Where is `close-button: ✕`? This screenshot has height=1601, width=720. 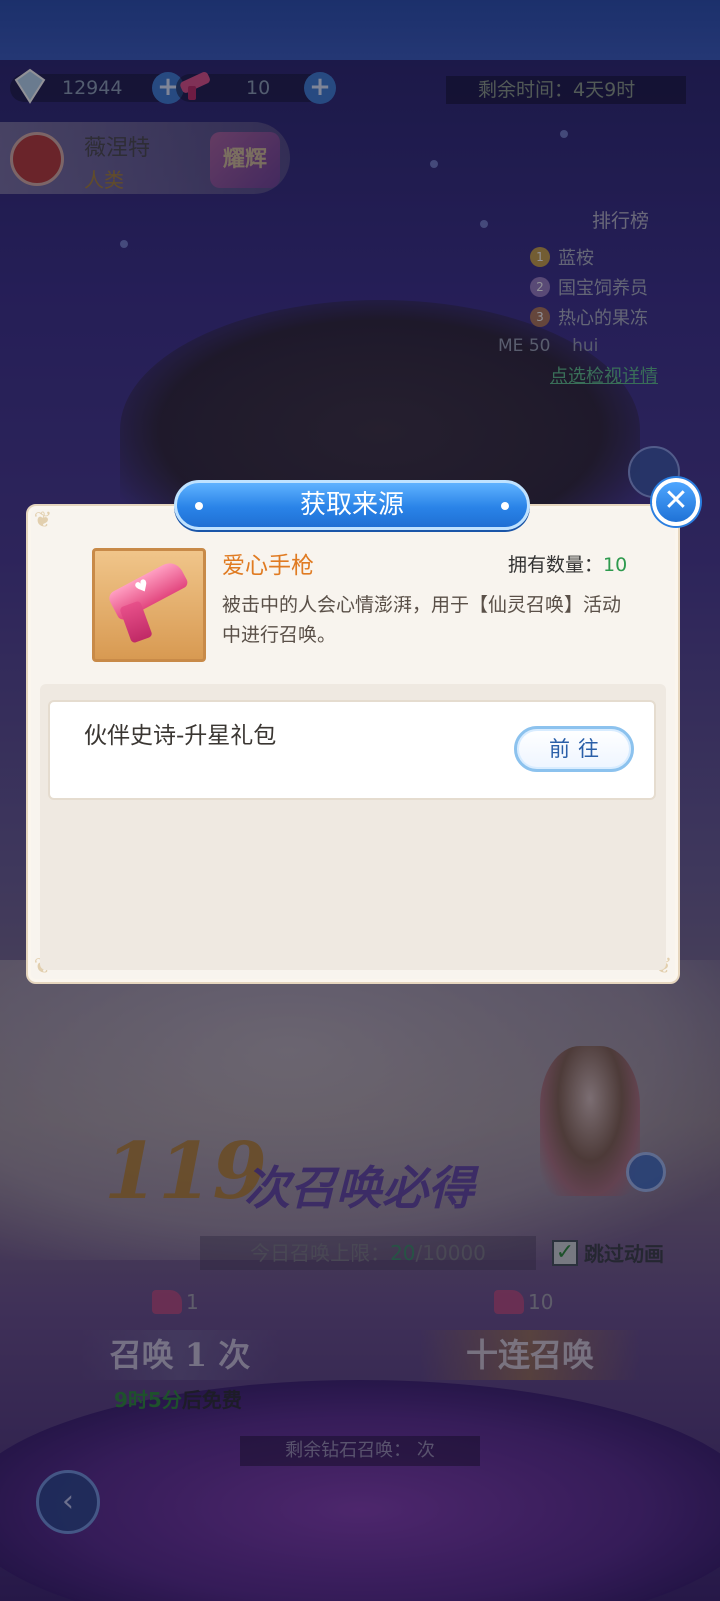
close-button: ✕ is located at coordinates (676, 502).